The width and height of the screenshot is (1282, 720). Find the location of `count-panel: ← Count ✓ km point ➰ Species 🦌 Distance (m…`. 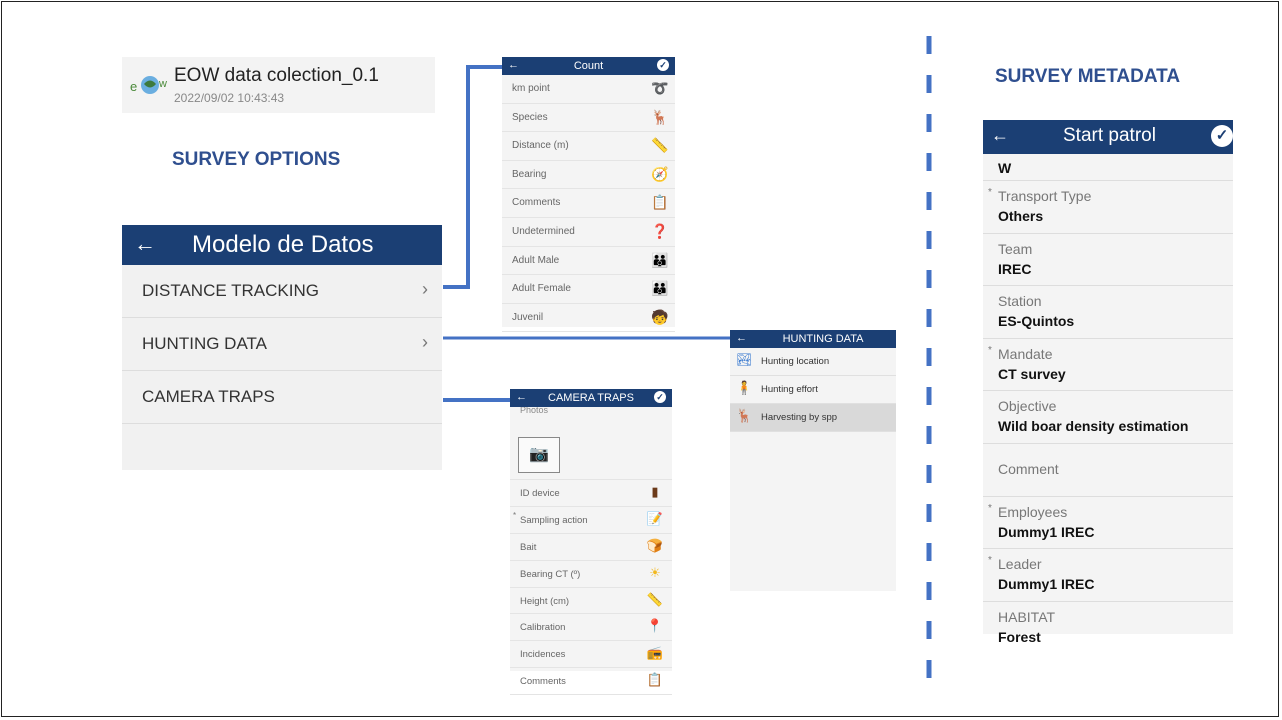

count-panel: ← Count ✓ km point ➰ Species 🦌 Distance (m… is located at coordinates (588, 195).